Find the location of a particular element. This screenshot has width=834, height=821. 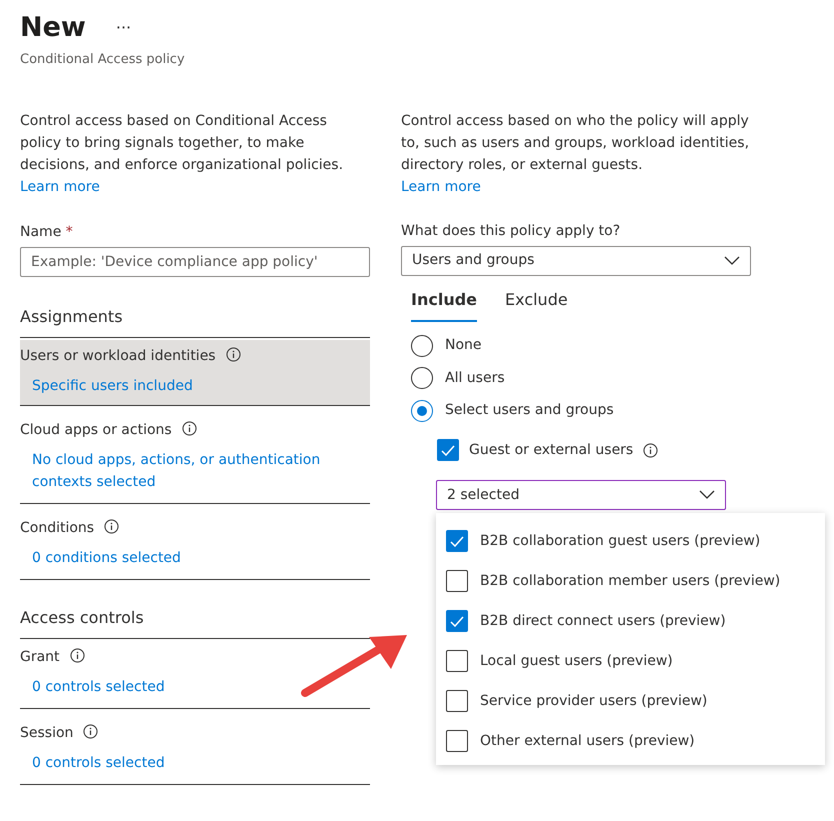

item-label: Session is located at coordinates (47, 732).